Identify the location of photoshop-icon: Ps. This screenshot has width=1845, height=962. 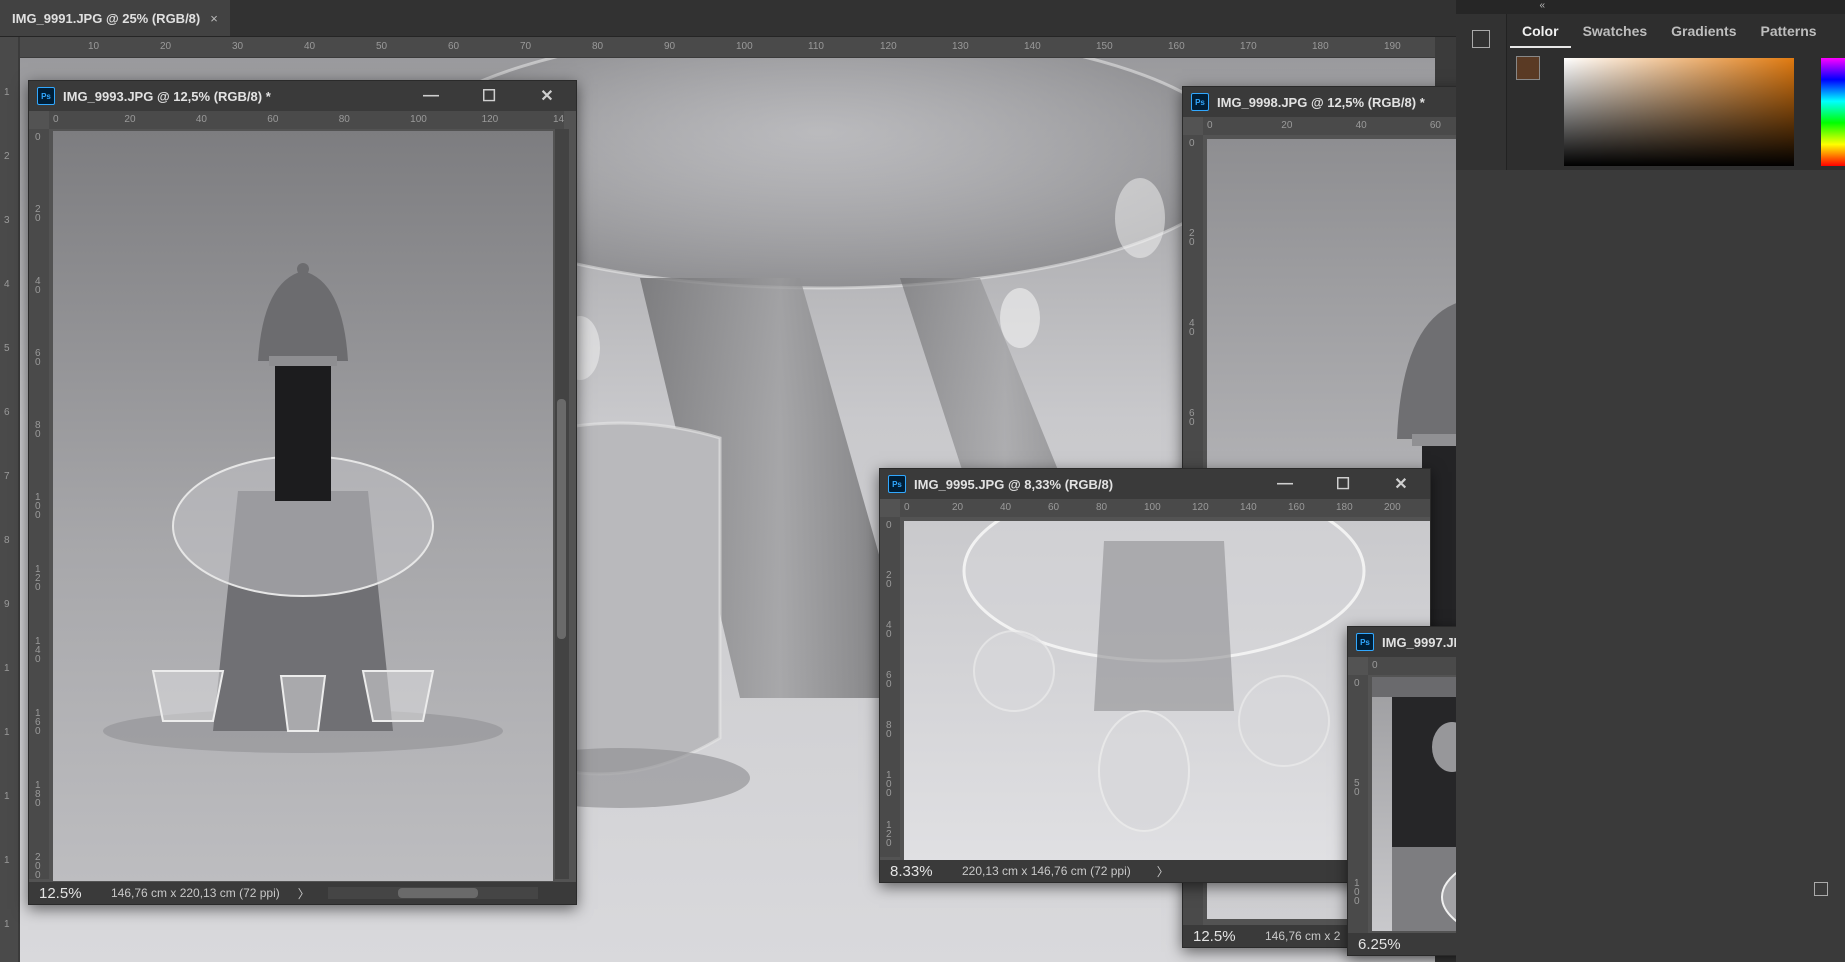
(1200, 102).